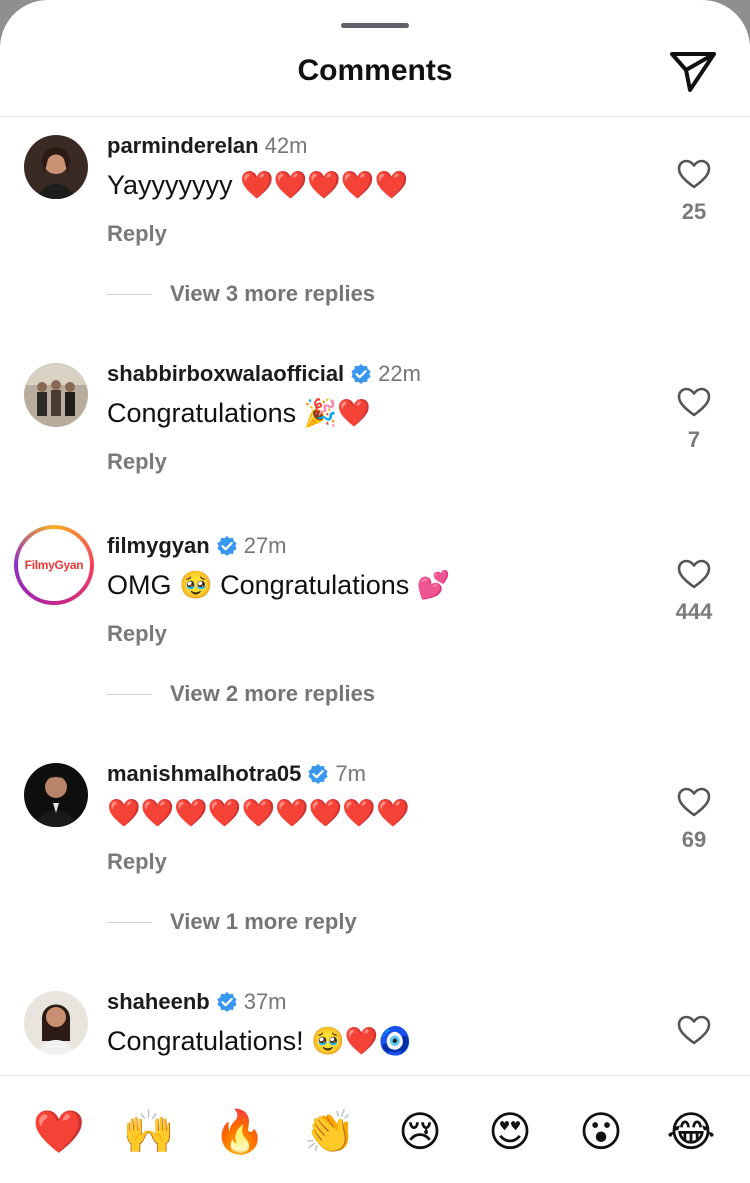  What do you see at coordinates (694, 839) in the screenshot?
I see `like-count: 69` at bounding box center [694, 839].